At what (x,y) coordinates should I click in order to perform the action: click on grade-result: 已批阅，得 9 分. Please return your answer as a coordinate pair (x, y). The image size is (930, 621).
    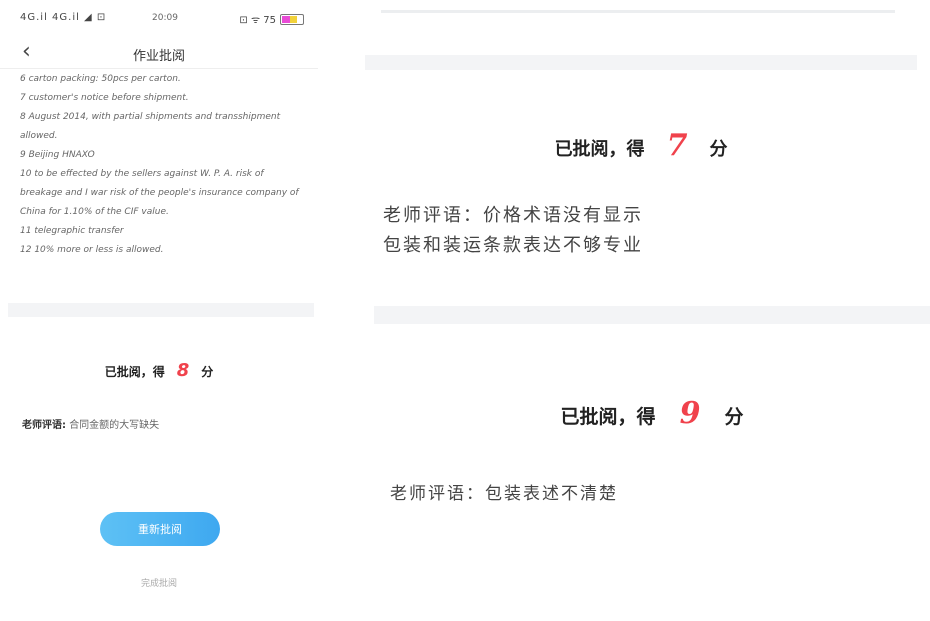
    Looking at the image, I should click on (652, 413).